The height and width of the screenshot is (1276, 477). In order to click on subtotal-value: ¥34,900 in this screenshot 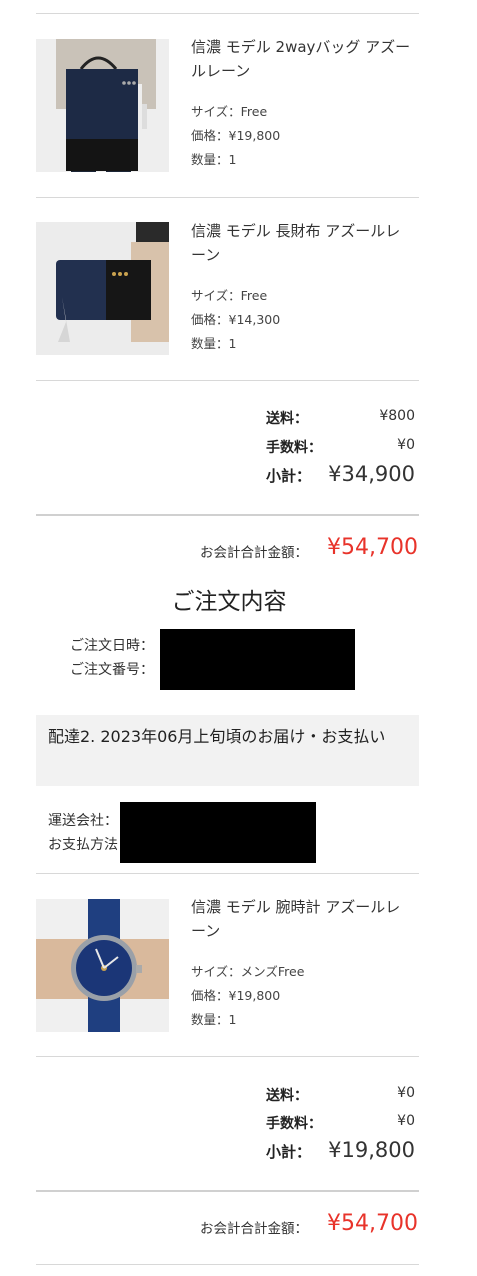, I will do `click(371, 474)`.